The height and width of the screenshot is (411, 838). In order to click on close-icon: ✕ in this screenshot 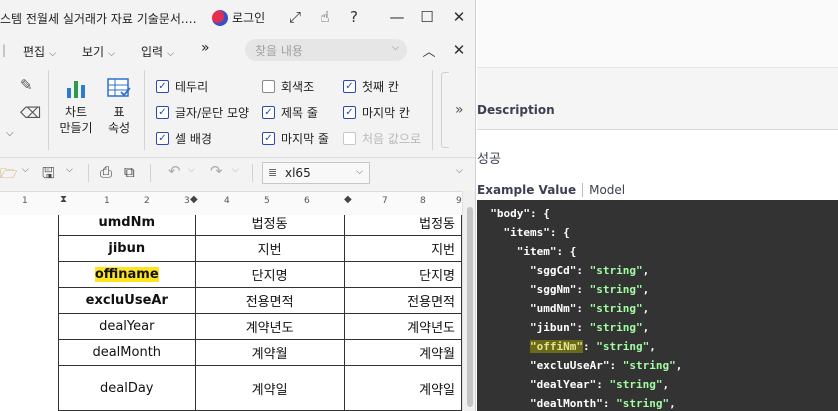, I will do `click(459, 17)`.